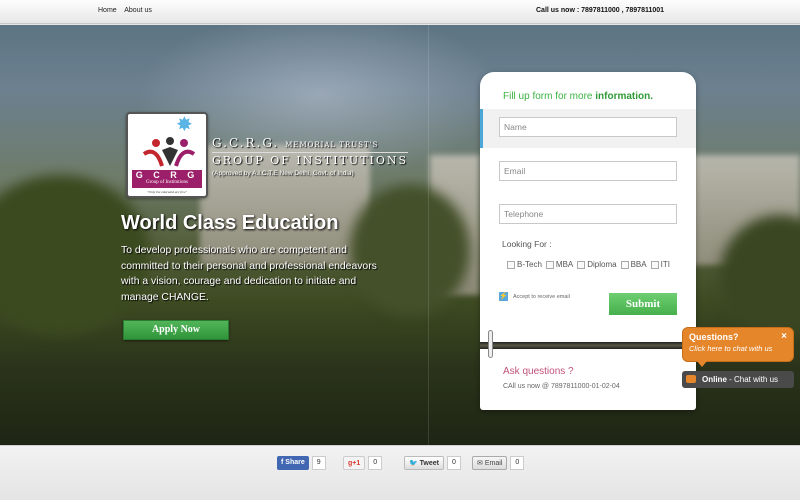  I want to click on tweet-label: Tweet, so click(429, 463).